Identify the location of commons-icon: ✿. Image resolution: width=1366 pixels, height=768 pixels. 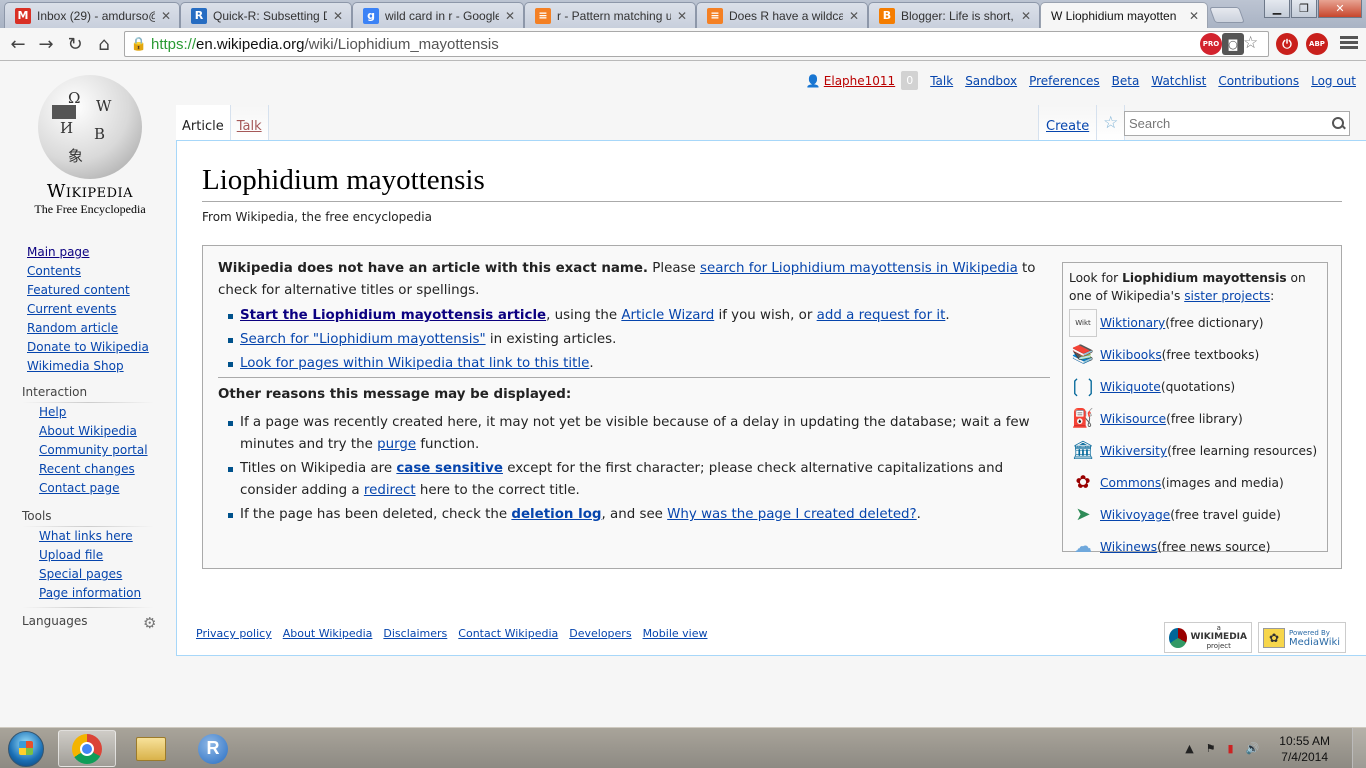
(1083, 483).